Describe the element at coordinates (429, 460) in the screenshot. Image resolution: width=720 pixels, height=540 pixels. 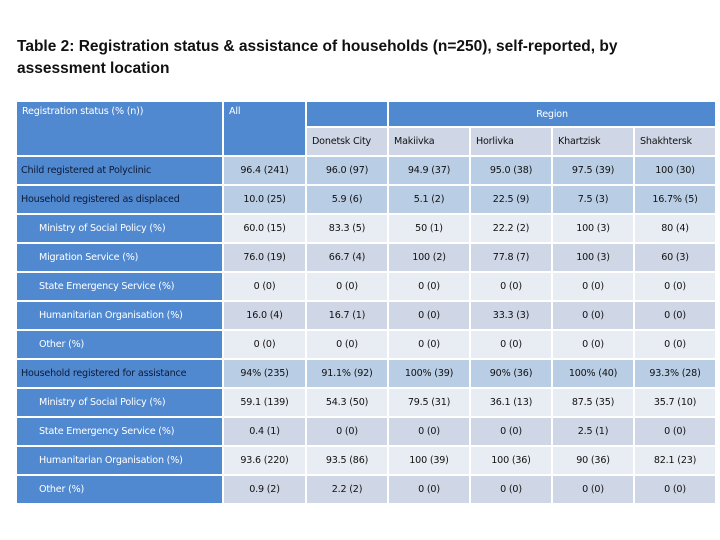
I see `cell-region: 100 (39)` at that location.